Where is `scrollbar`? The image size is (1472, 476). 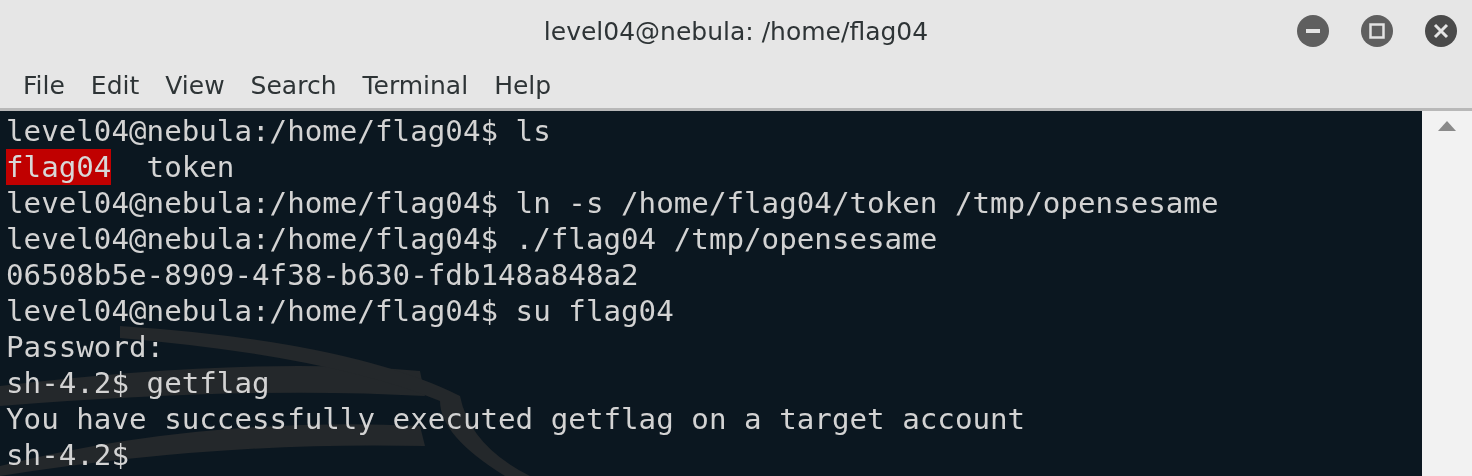 scrollbar is located at coordinates (1447, 293).